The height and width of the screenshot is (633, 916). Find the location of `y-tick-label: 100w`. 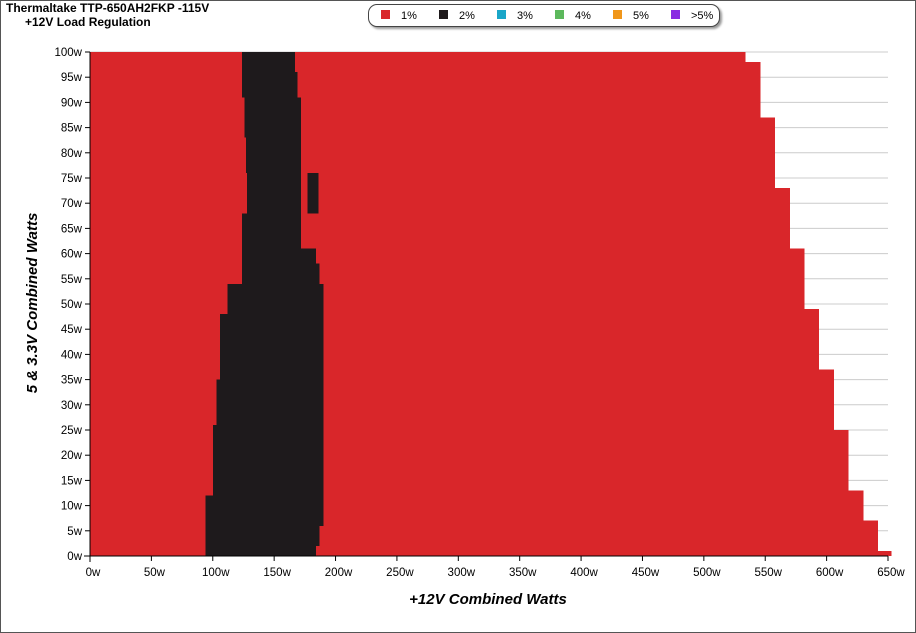

y-tick-label: 100w is located at coordinates (69, 53).